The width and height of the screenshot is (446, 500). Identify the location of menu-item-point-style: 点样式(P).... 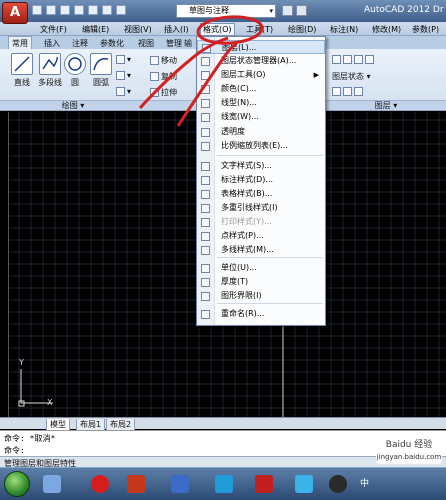
(261, 236).